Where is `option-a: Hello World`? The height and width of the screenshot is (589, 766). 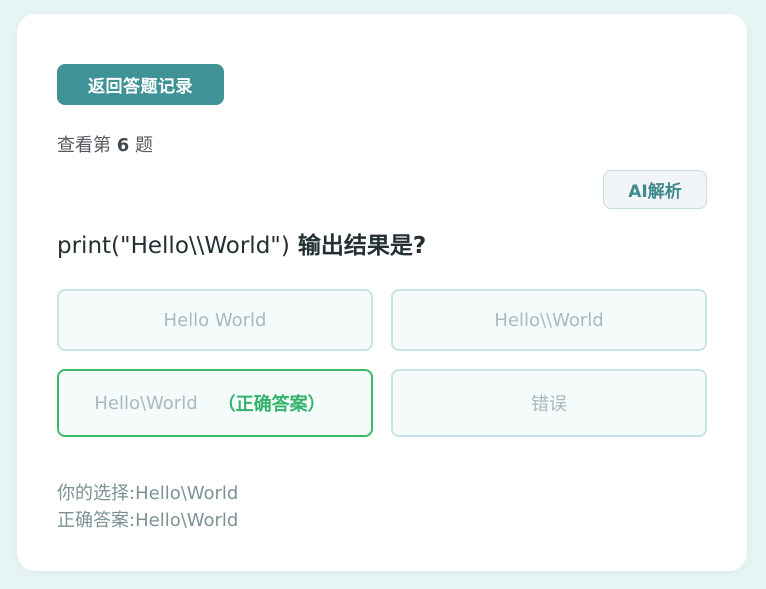
option-a: Hello World is located at coordinates (215, 320).